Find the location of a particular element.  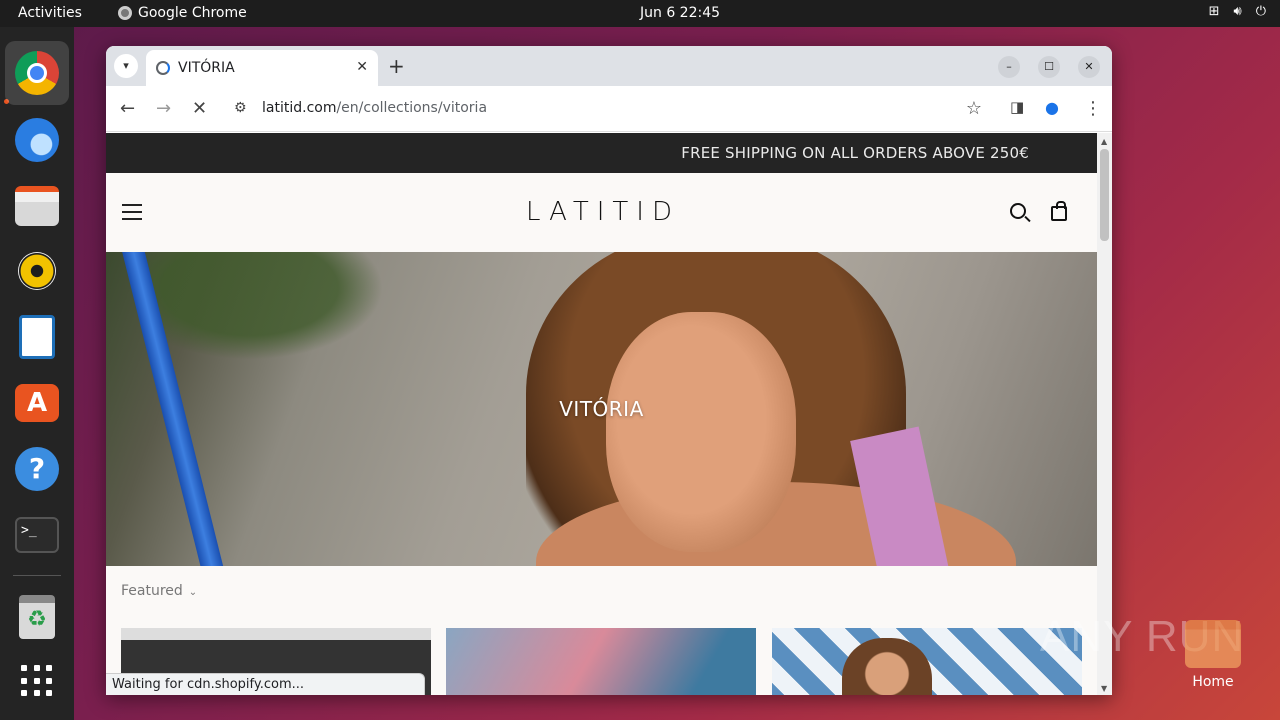

tab-search-button: ▾ is located at coordinates (126, 66).